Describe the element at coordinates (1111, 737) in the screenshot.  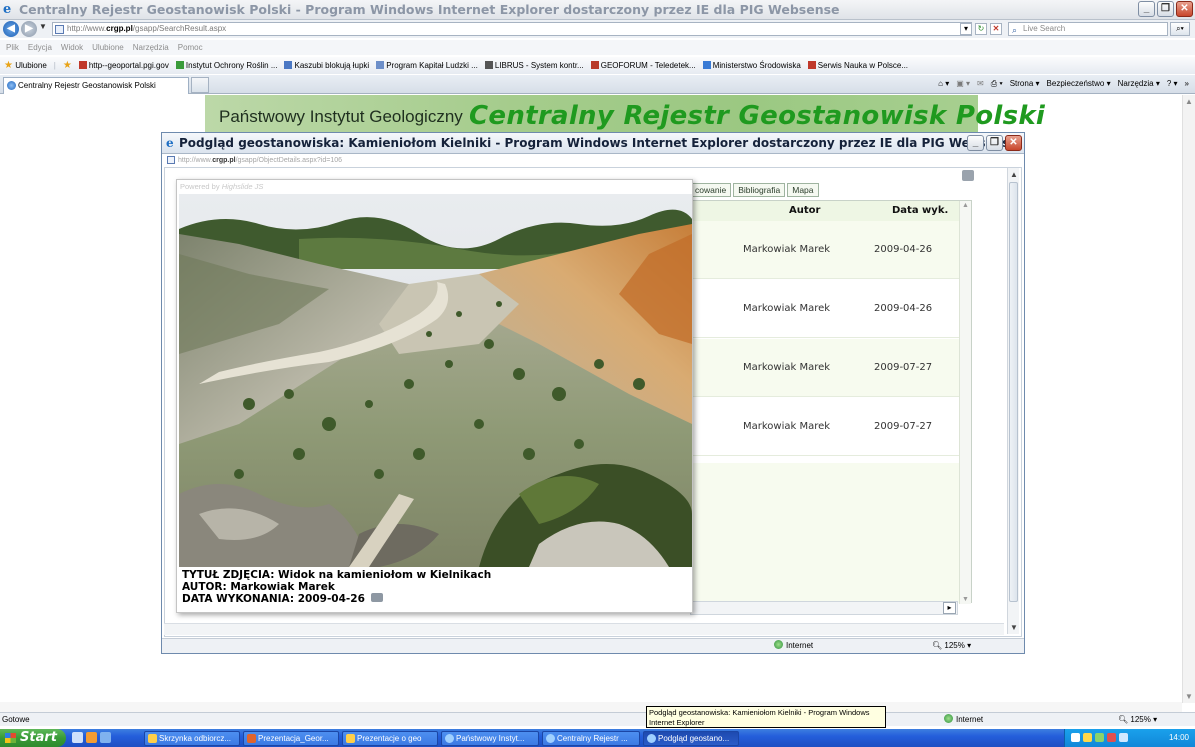
I see `tray-antivirus-icon` at that location.